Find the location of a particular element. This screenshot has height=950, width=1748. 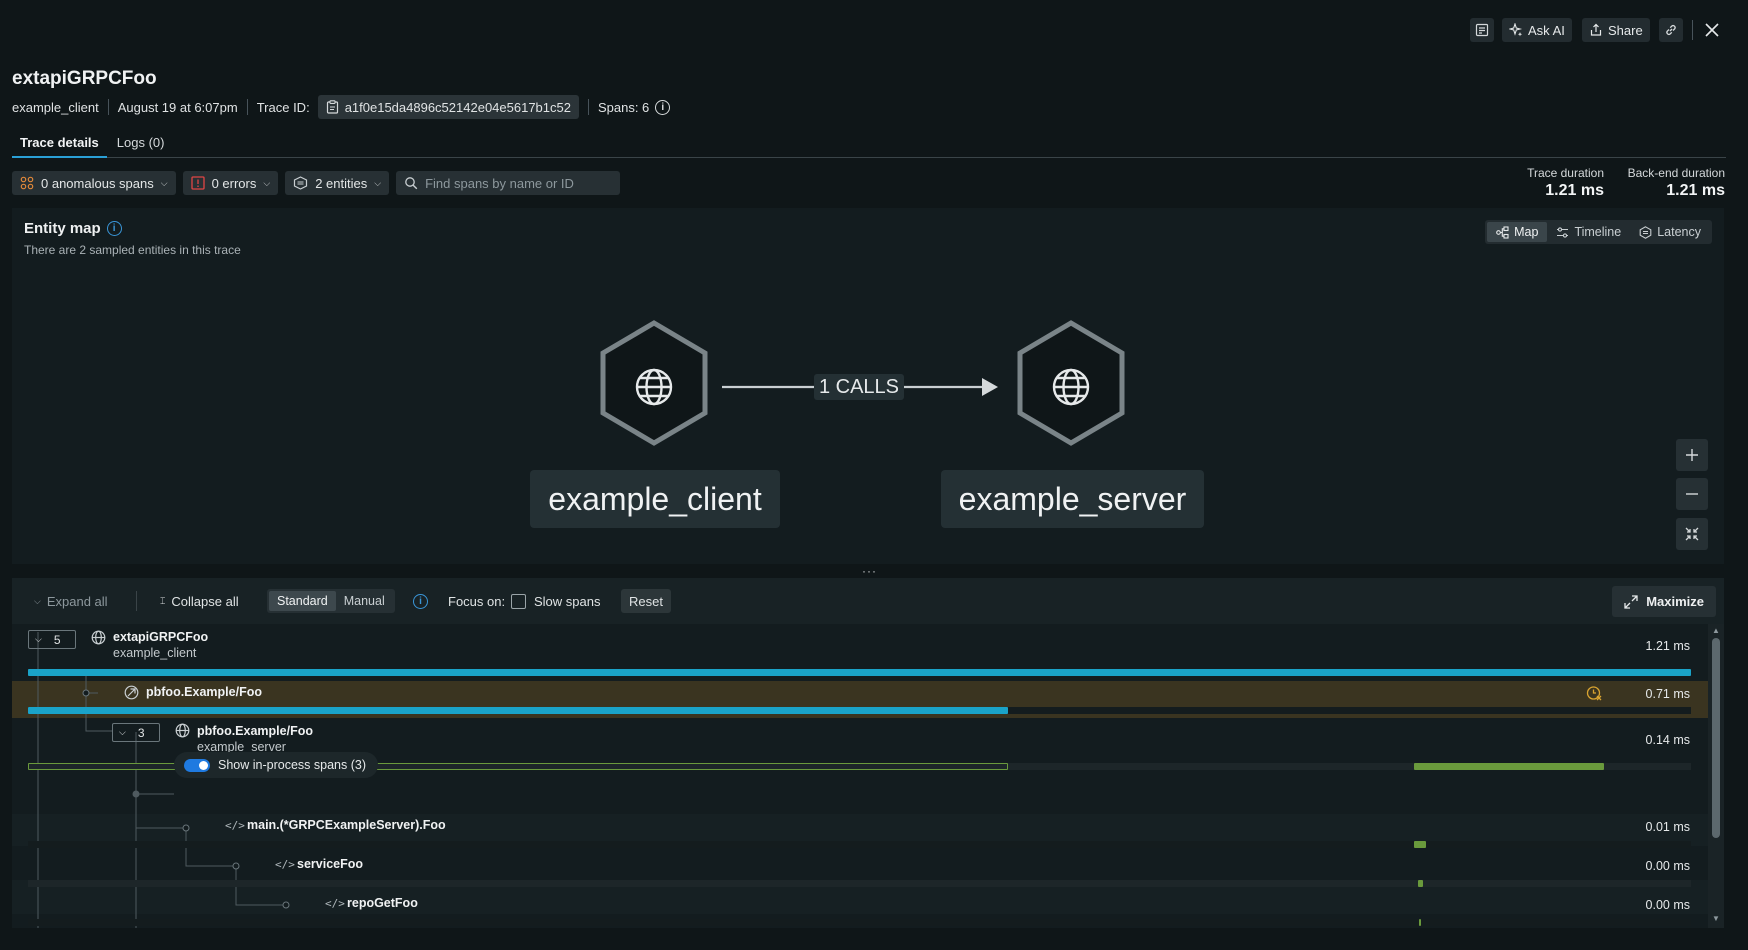

span-duration: 0.01 ms is located at coordinates (1667, 827).